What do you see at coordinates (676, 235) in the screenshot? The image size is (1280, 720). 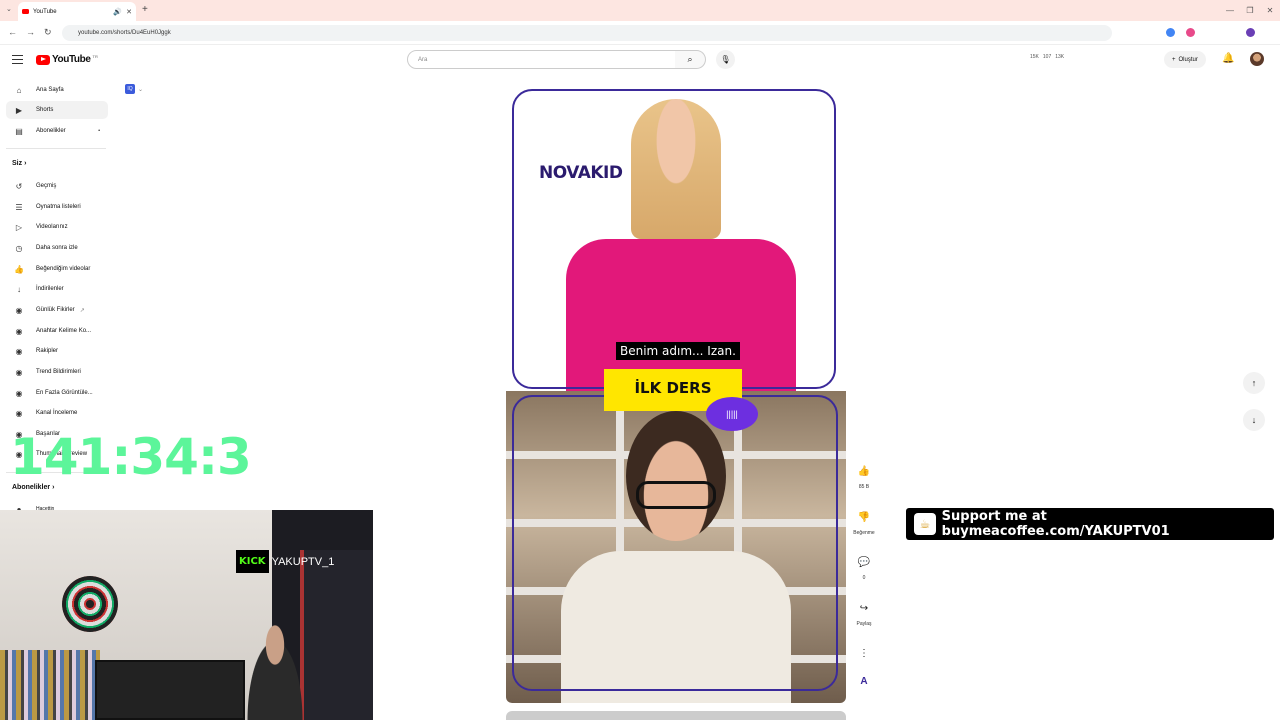 I see `video-top-half: NOVAKID Benim adım... Izan.` at bounding box center [676, 235].